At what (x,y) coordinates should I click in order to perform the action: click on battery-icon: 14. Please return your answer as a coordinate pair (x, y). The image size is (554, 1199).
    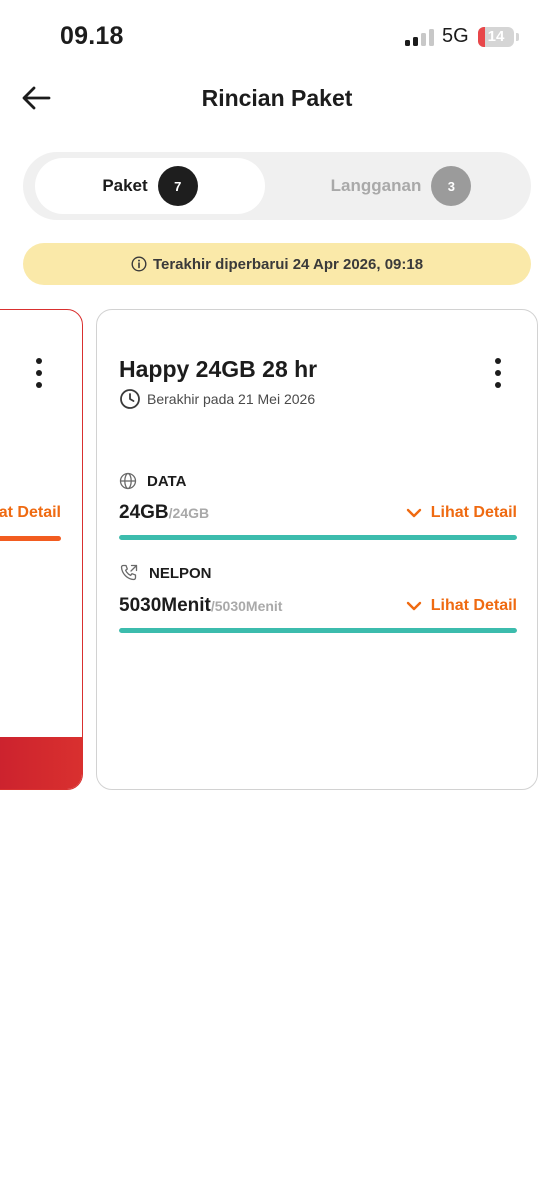
    Looking at the image, I should click on (496, 37).